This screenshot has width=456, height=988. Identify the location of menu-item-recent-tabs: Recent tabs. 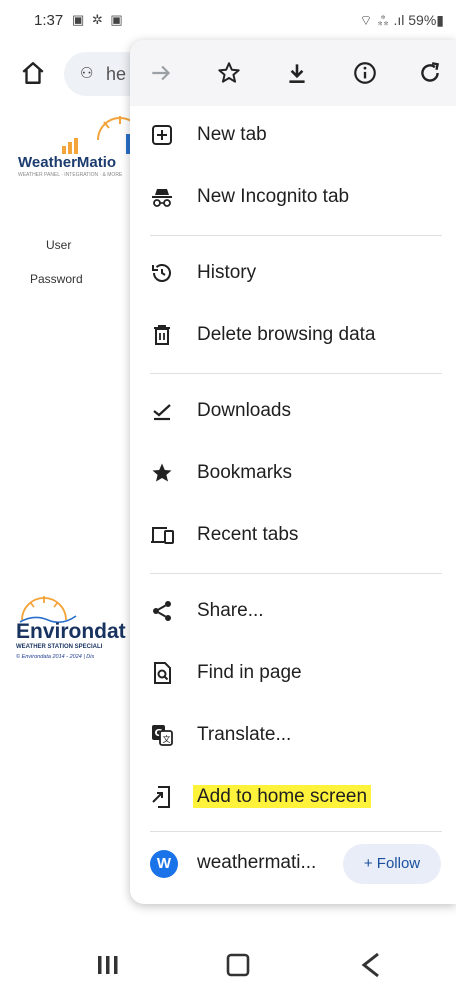
(293, 535).